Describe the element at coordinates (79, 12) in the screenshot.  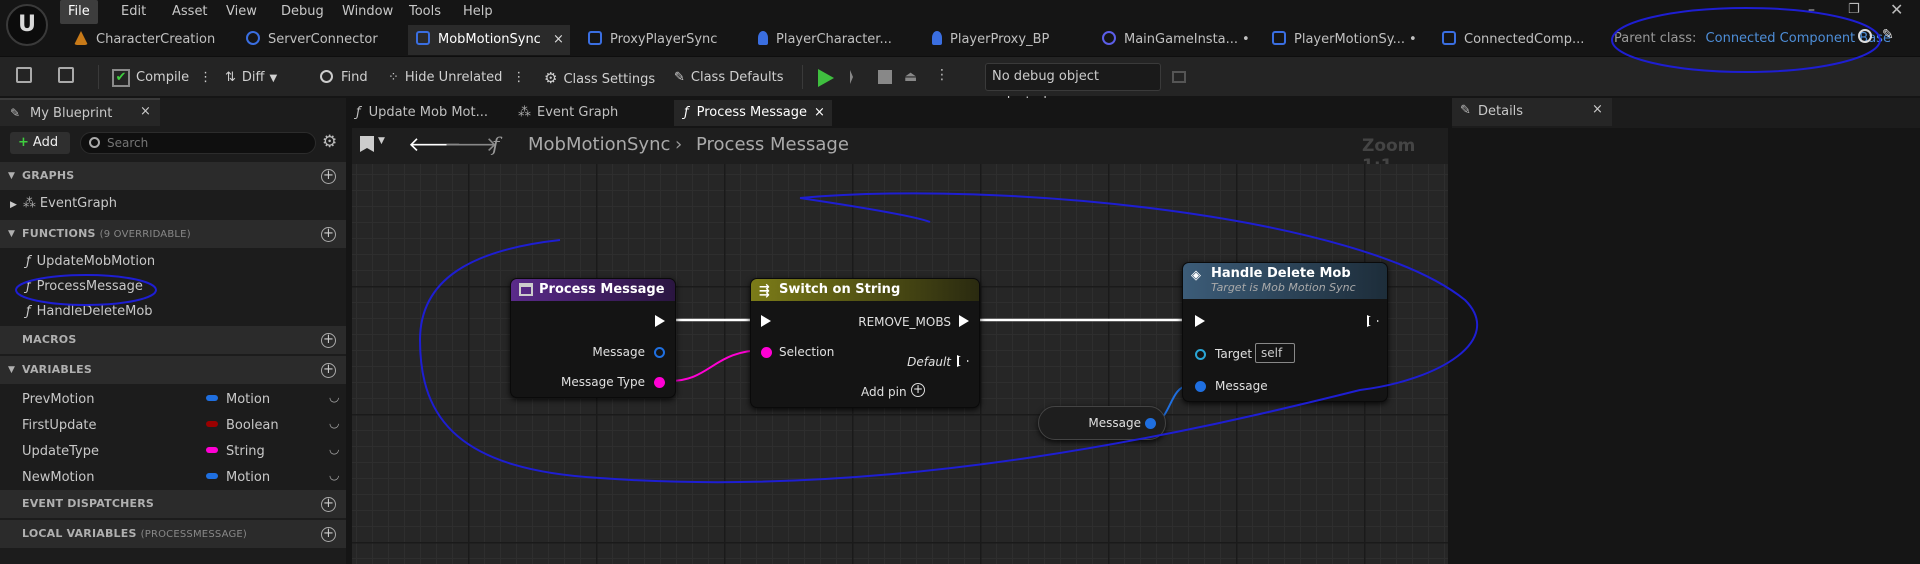
I see `menu-file: File` at that location.